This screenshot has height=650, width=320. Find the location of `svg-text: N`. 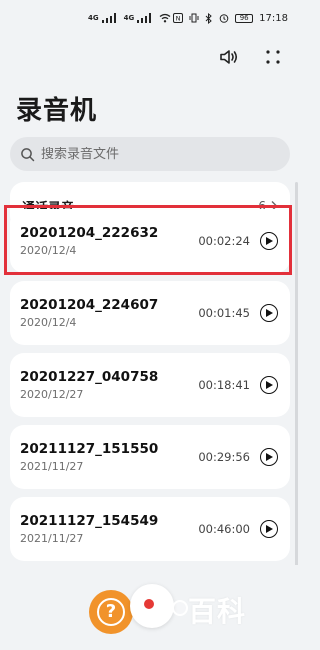

svg-text: N is located at coordinates (178, 19).